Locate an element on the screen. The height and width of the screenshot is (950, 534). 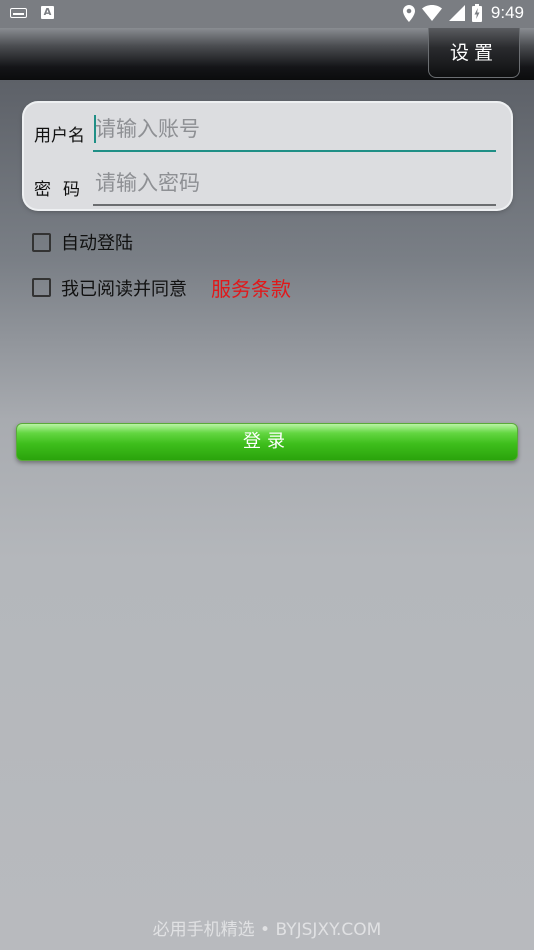
location-icon is located at coordinates (408, 13).